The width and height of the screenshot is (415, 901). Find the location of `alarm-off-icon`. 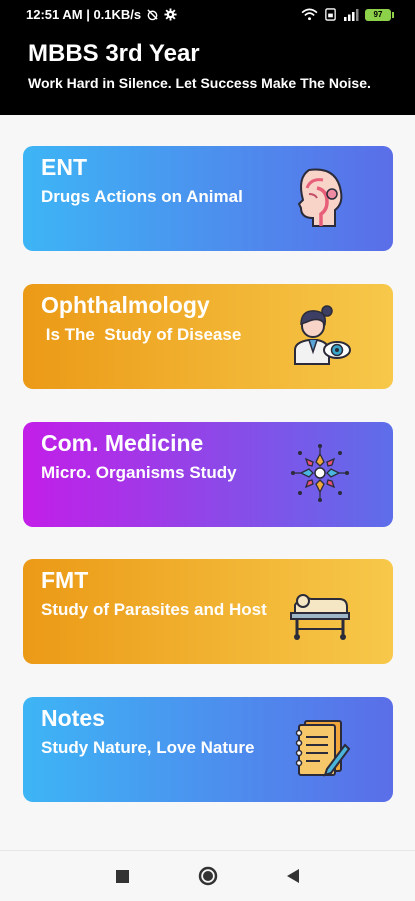

alarm-off-icon is located at coordinates (152, 15).